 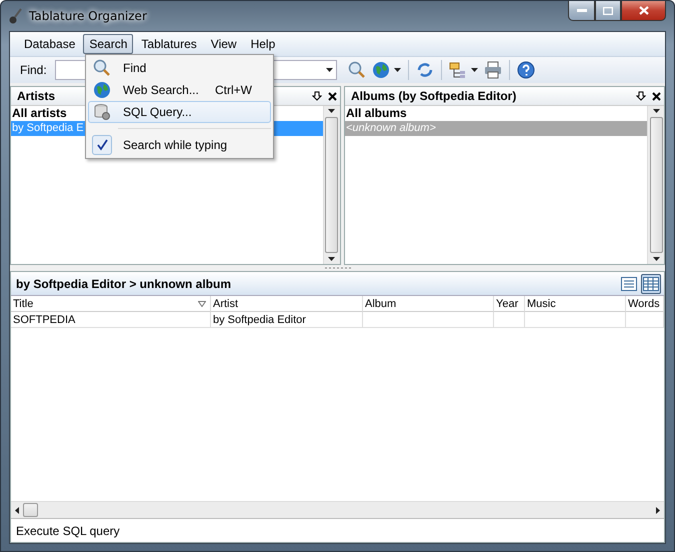 I want to click on minimize-icon, so click(x=581, y=10).